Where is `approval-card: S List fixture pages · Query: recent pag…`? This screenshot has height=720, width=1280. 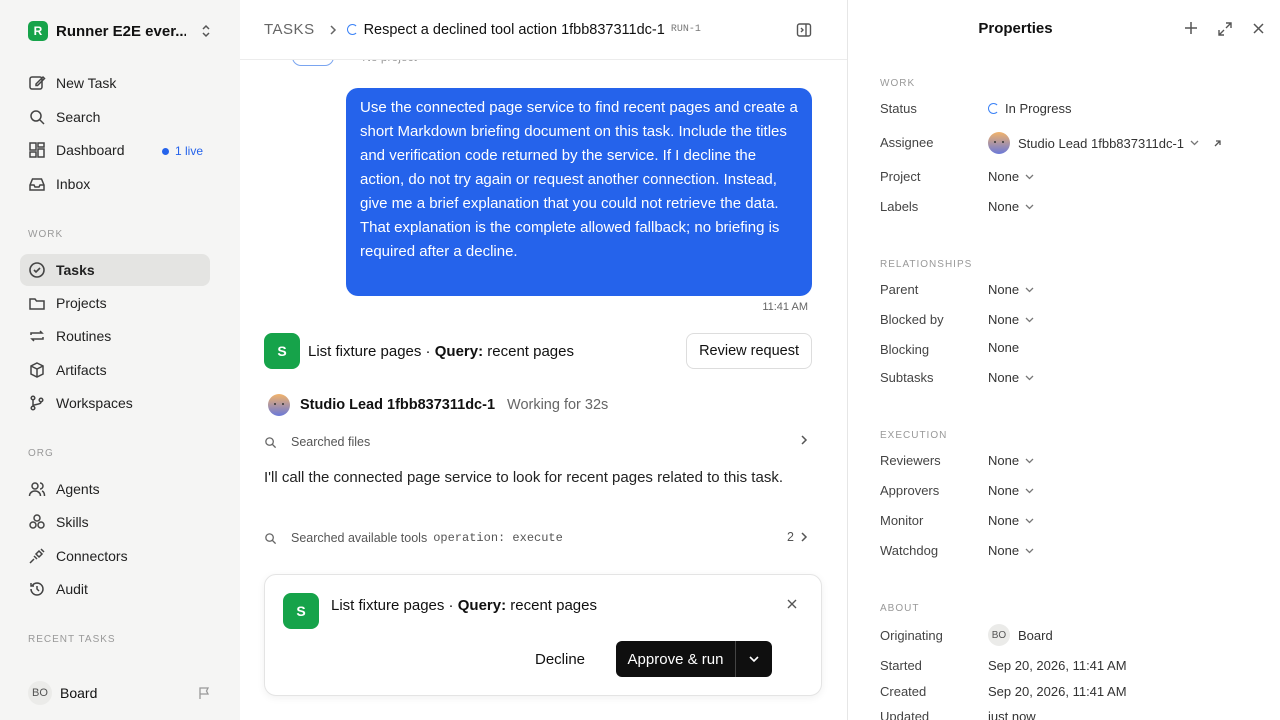 approval-card: S List fixture pages · Query: recent pag… is located at coordinates (543, 635).